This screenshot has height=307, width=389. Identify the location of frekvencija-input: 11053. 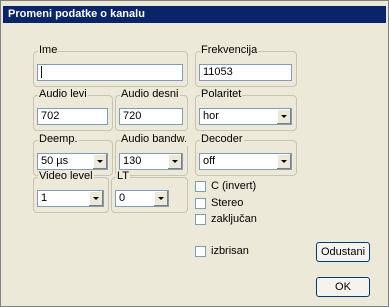
(245, 72).